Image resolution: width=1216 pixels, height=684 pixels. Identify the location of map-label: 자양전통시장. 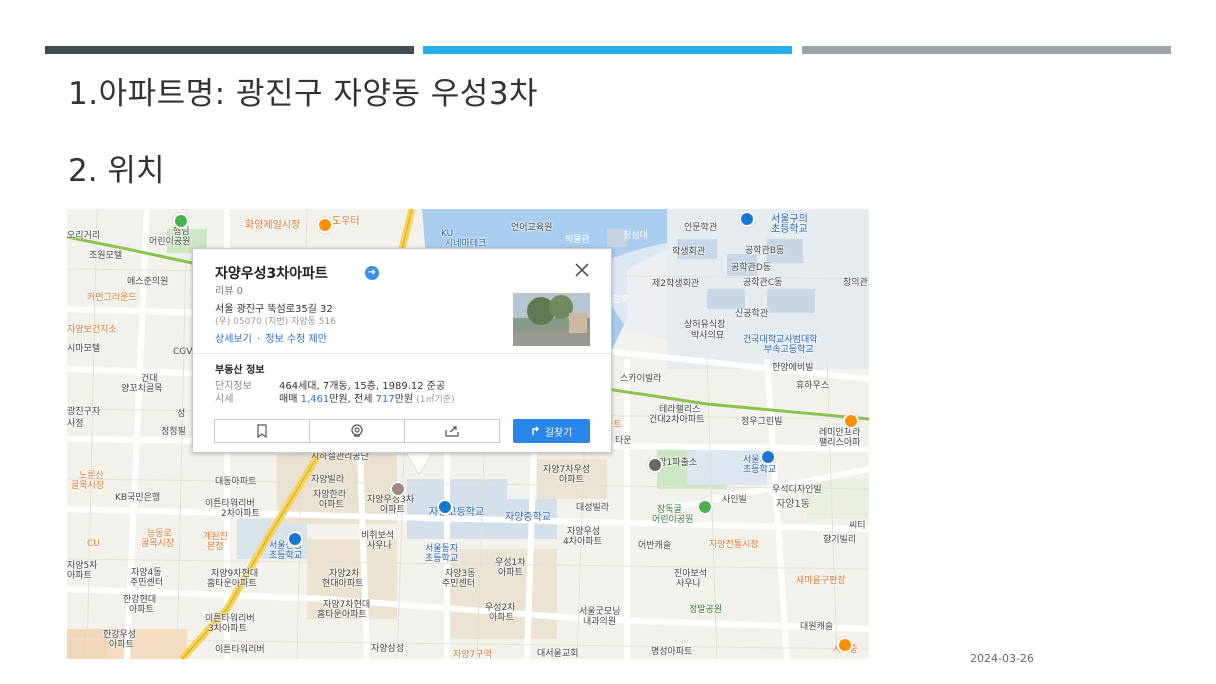
(734, 545).